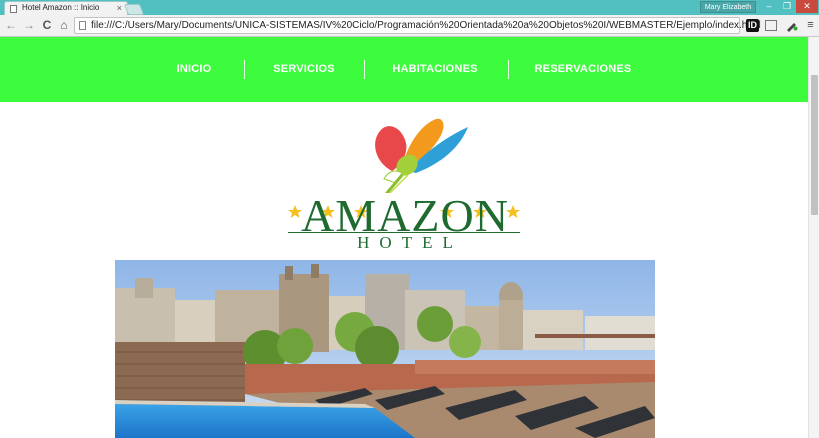 The image size is (819, 438). I want to click on logo-subtitle: HOTEL, so click(410, 242).